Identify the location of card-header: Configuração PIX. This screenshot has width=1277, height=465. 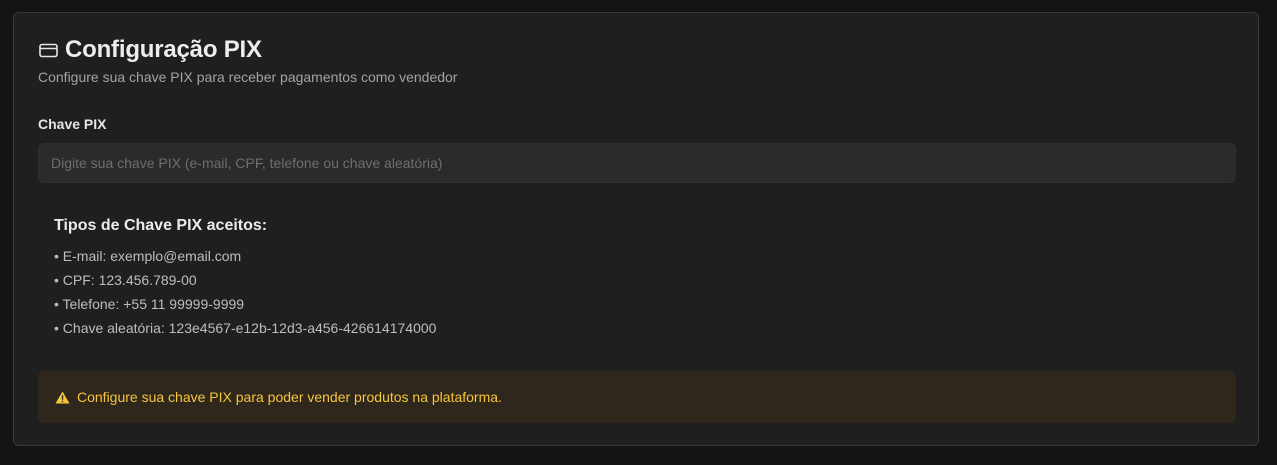
(150, 50).